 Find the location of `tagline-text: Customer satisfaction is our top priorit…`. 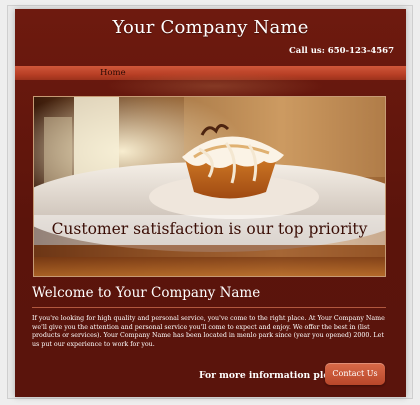

tagline-text: Customer satisfaction is our top priorit… is located at coordinates (209, 229).